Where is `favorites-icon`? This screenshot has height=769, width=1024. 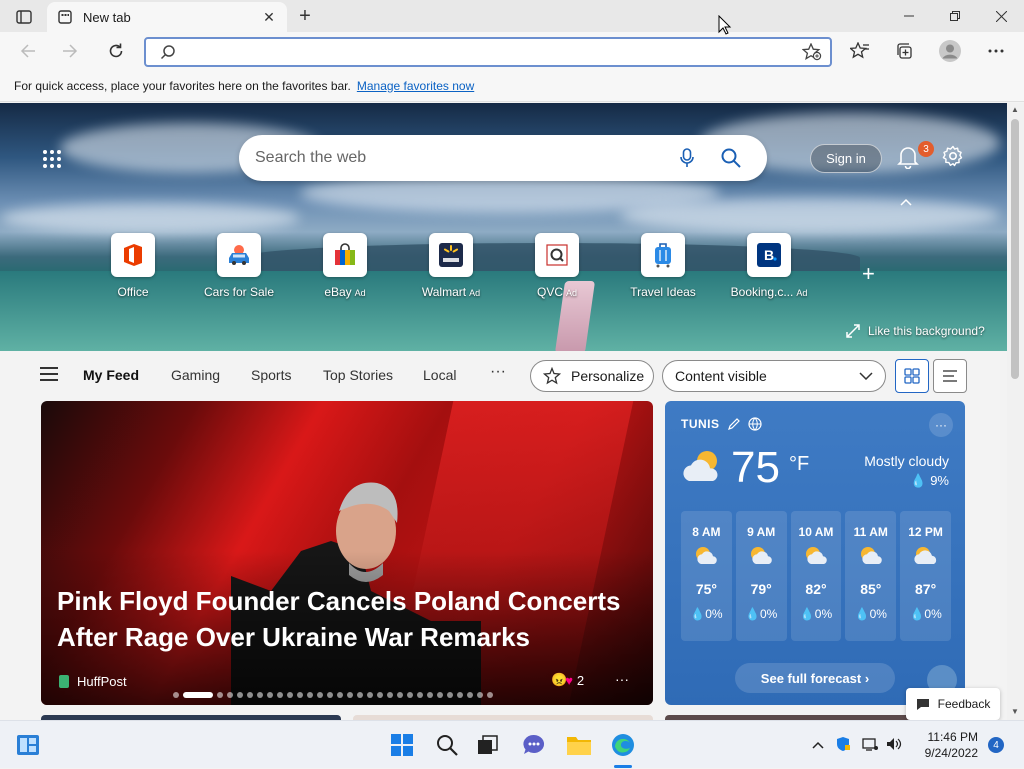
favorites-icon is located at coordinates (860, 51).